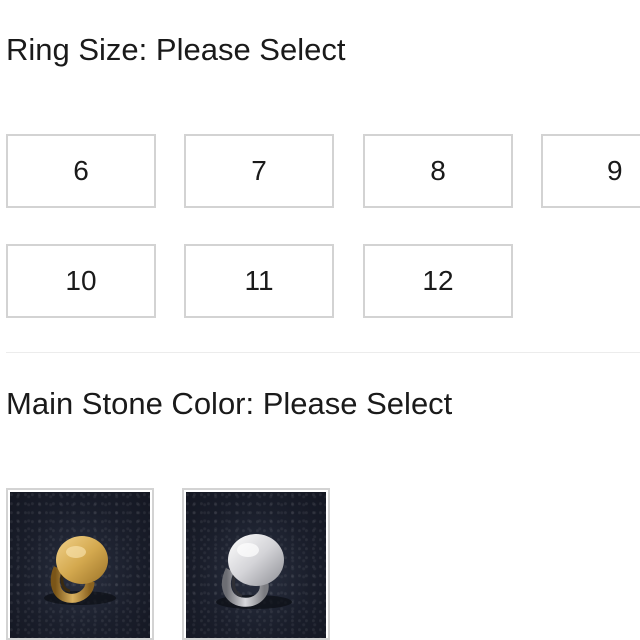  I want to click on ring-size-option-label: 11, so click(259, 280).